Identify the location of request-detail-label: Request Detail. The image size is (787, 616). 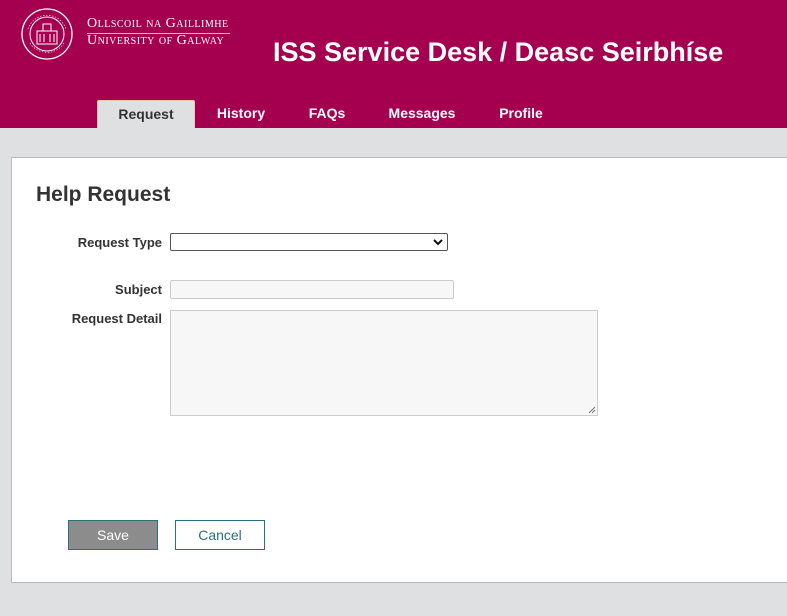
(116, 318).